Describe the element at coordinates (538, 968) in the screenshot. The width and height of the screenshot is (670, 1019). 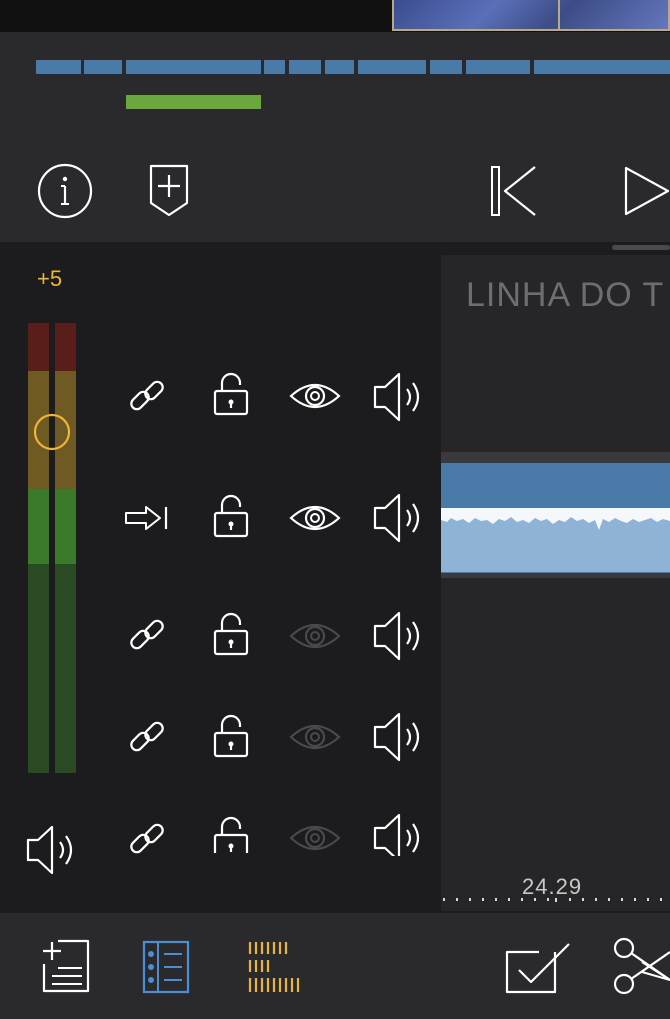
I see `check-icon` at that location.